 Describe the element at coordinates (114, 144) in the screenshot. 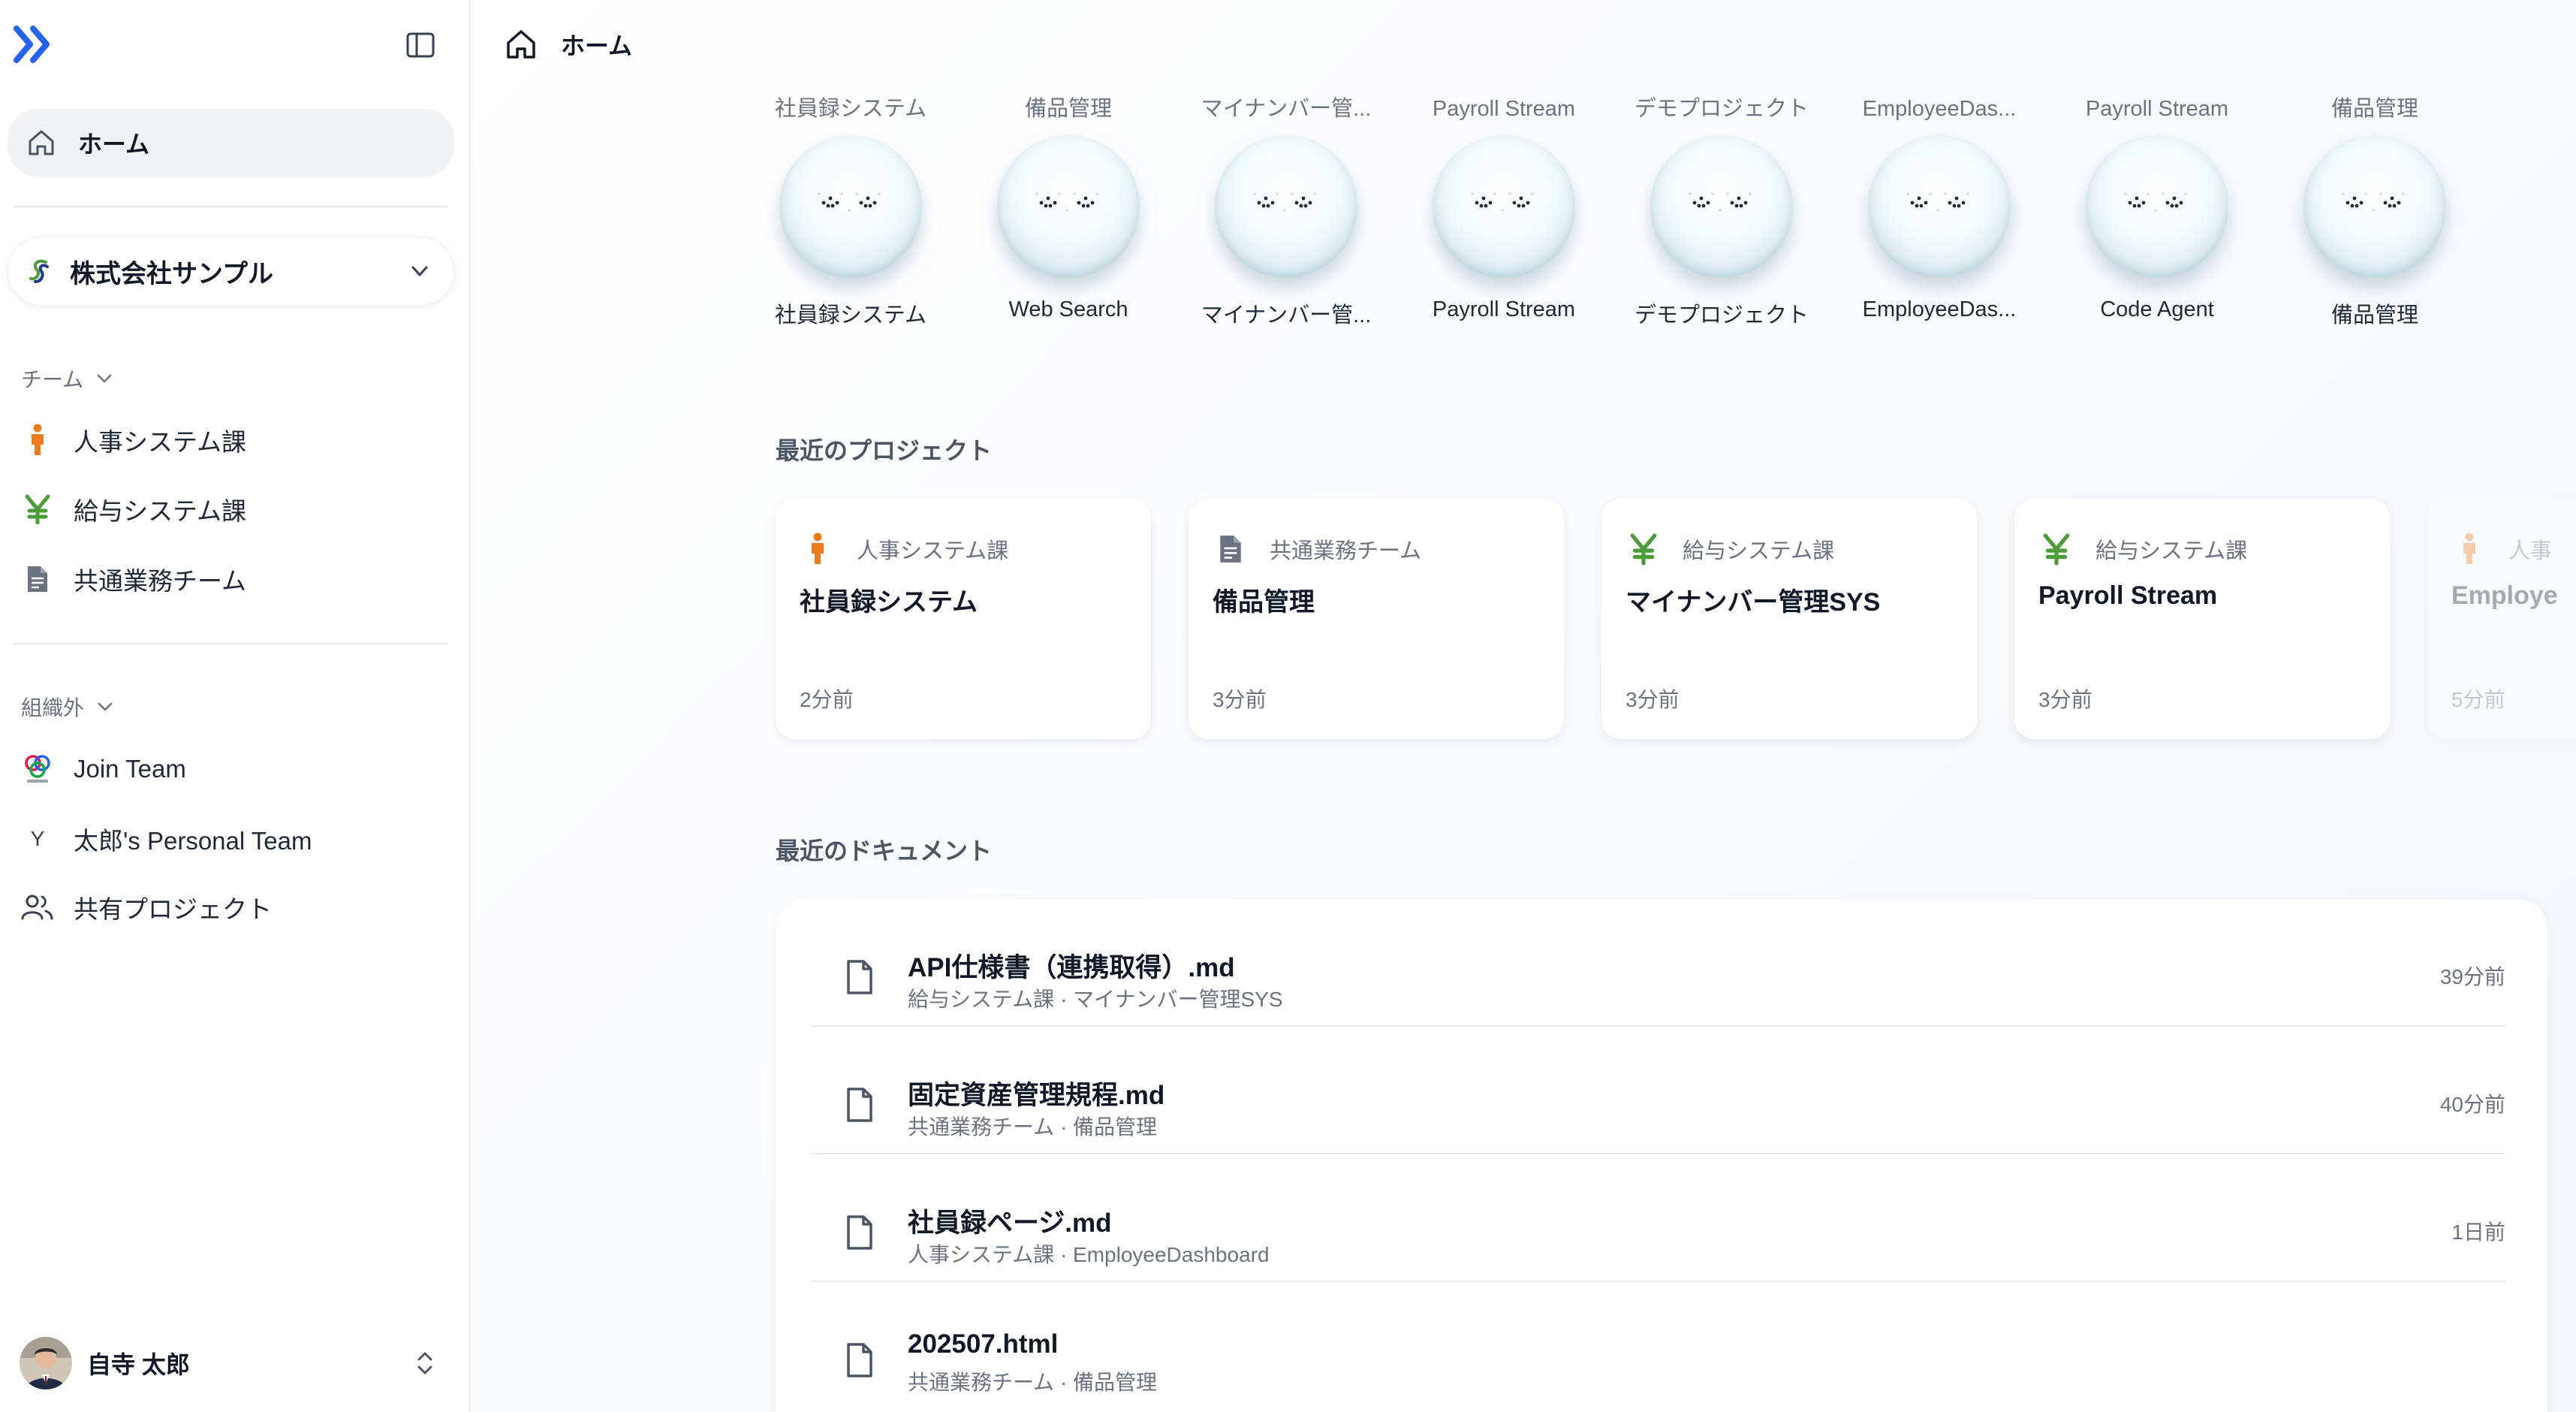

I see `sidebar-item-label: ホーム` at that location.